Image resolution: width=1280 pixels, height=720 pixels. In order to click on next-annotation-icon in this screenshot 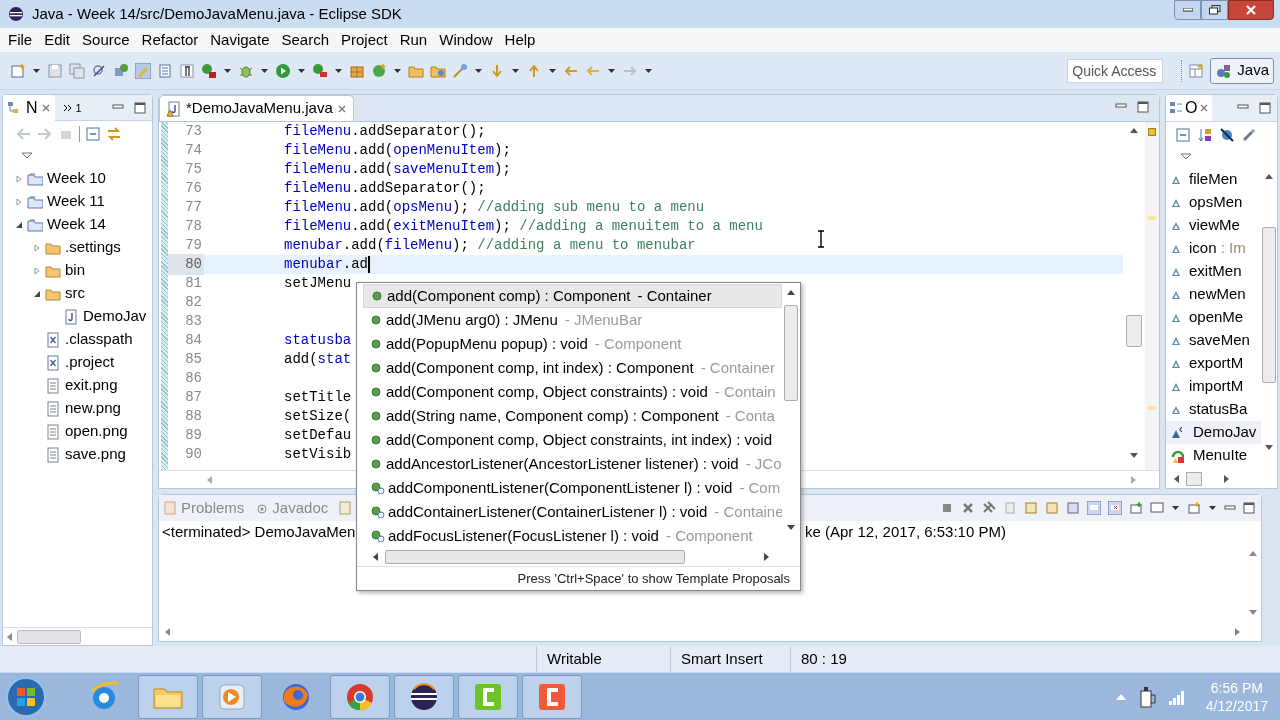, I will do `click(497, 70)`.